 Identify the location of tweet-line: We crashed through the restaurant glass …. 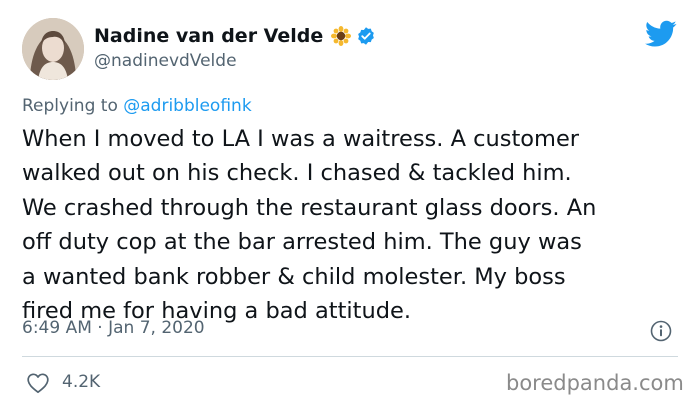
(309, 207).